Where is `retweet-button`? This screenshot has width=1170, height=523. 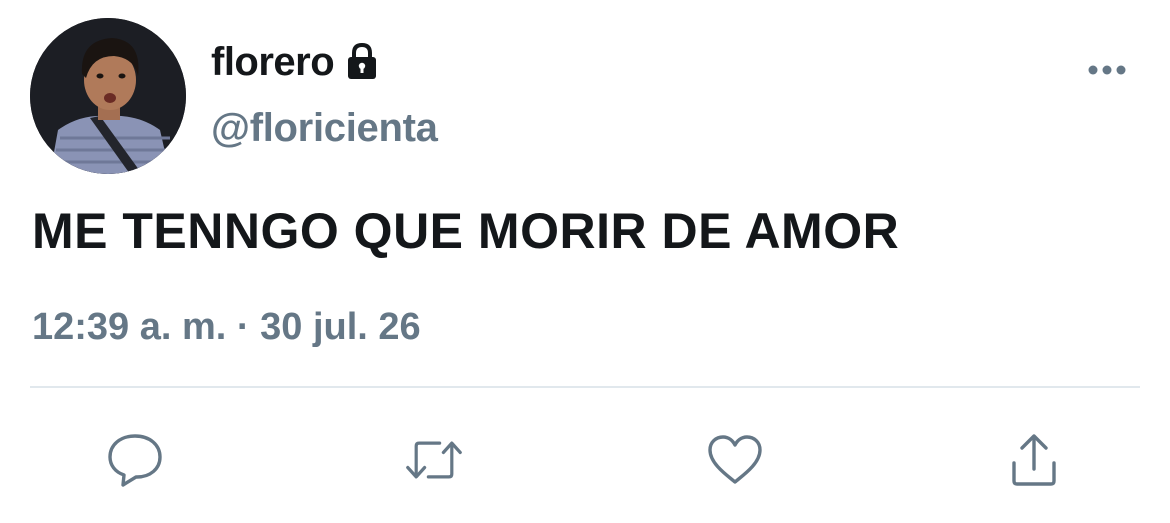 retweet-button is located at coordinates (434, 460).